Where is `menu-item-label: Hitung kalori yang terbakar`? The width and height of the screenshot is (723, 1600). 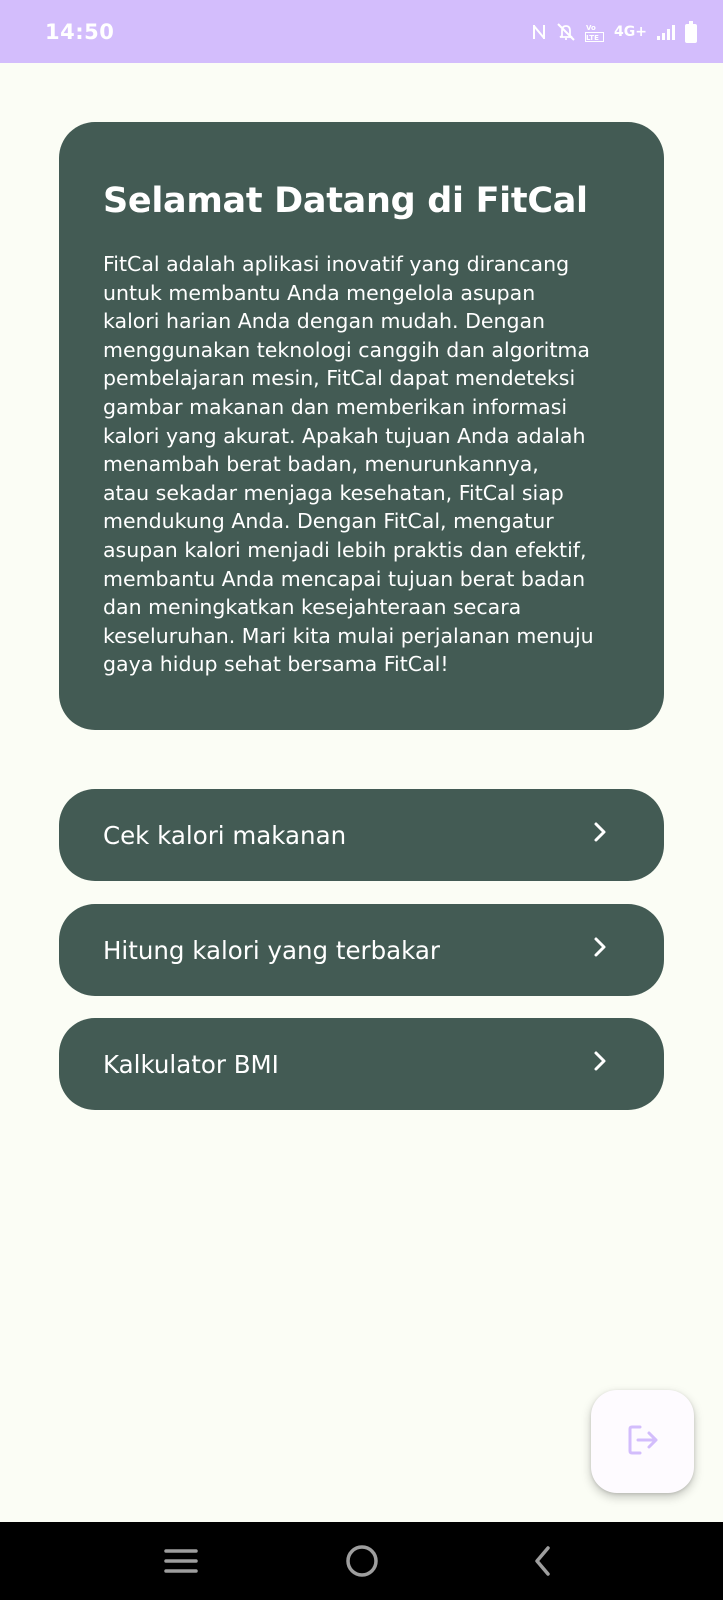
menu-item-label: Hitung kalori yang terbakar is located at coordinates (272, 950).